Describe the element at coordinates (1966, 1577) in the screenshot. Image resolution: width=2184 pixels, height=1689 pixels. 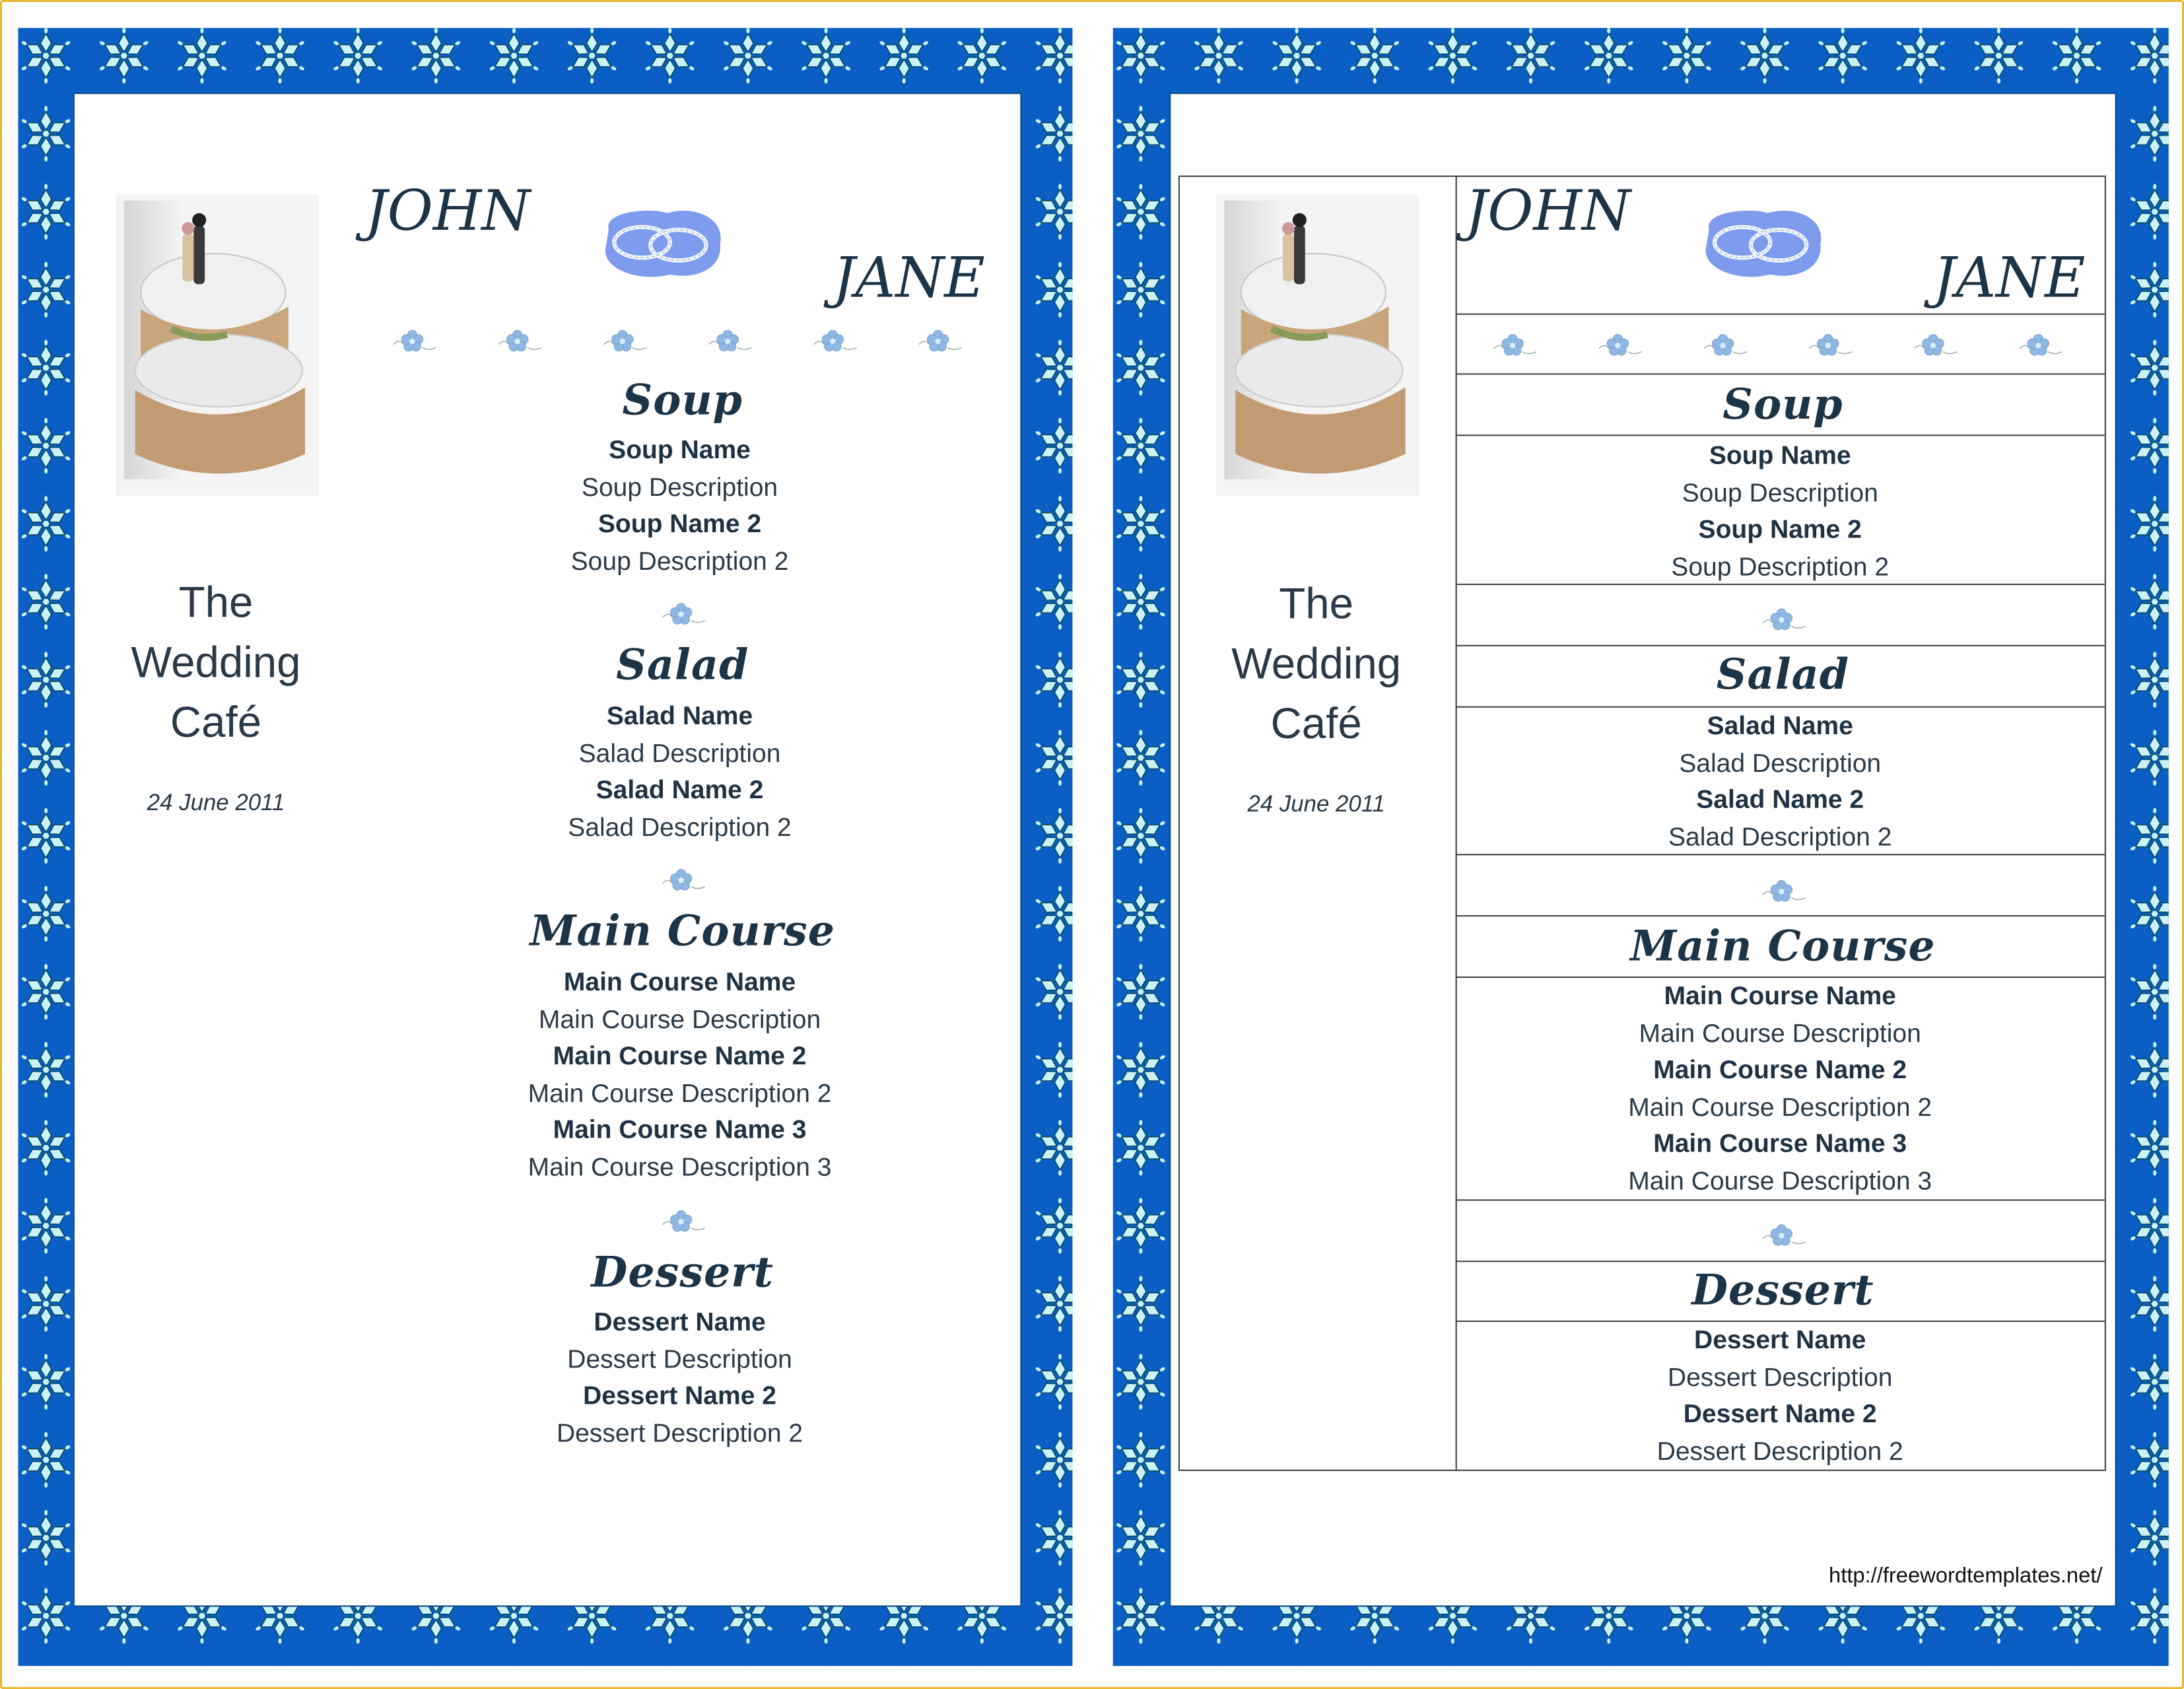
I see `footer-url: http://freewordtemplates.net/` at that location.